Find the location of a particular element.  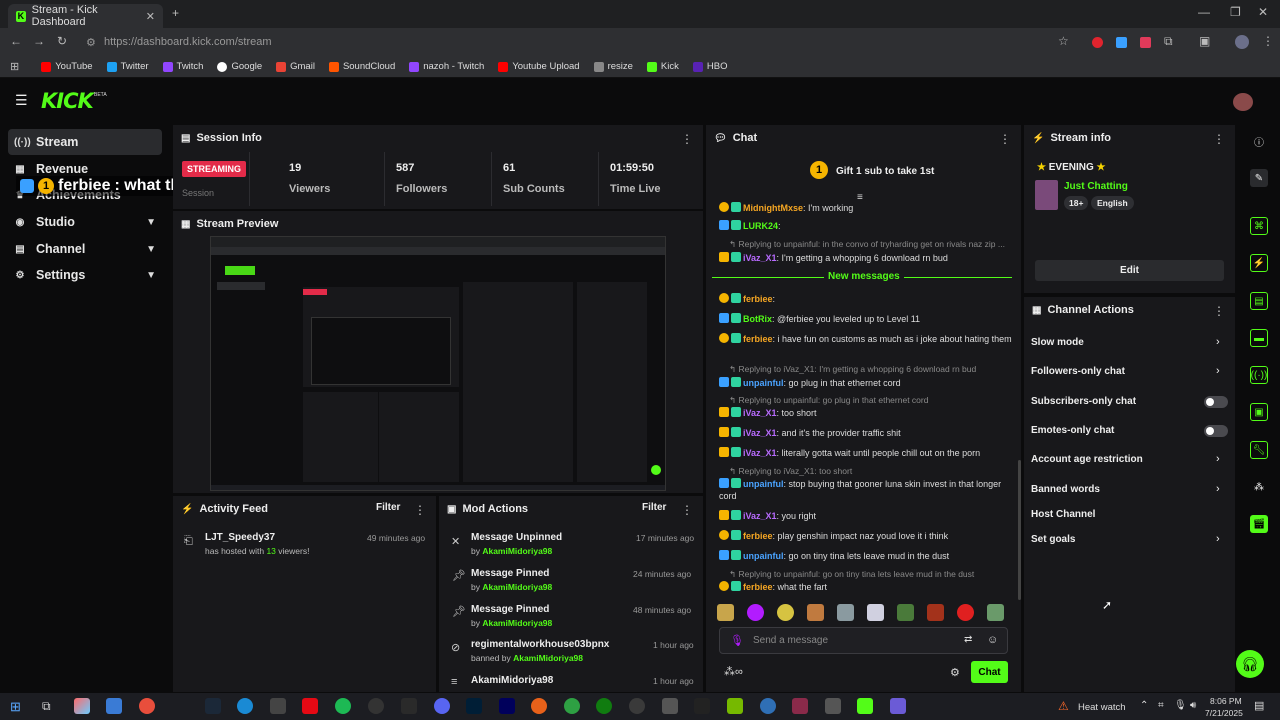

file-explorer-icon is located at coordinates (114, 706).